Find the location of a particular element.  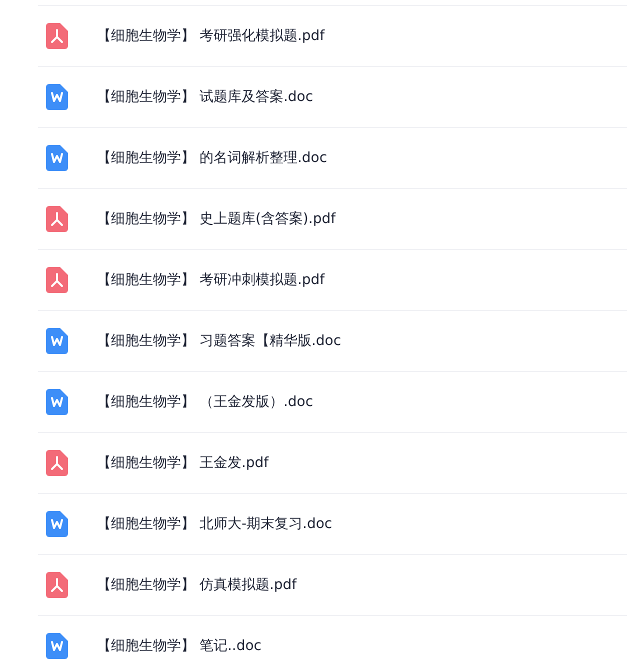

file-name: 【细胞生物学】 考研强化模拟题.pdf is located at coordinates (211, 36).